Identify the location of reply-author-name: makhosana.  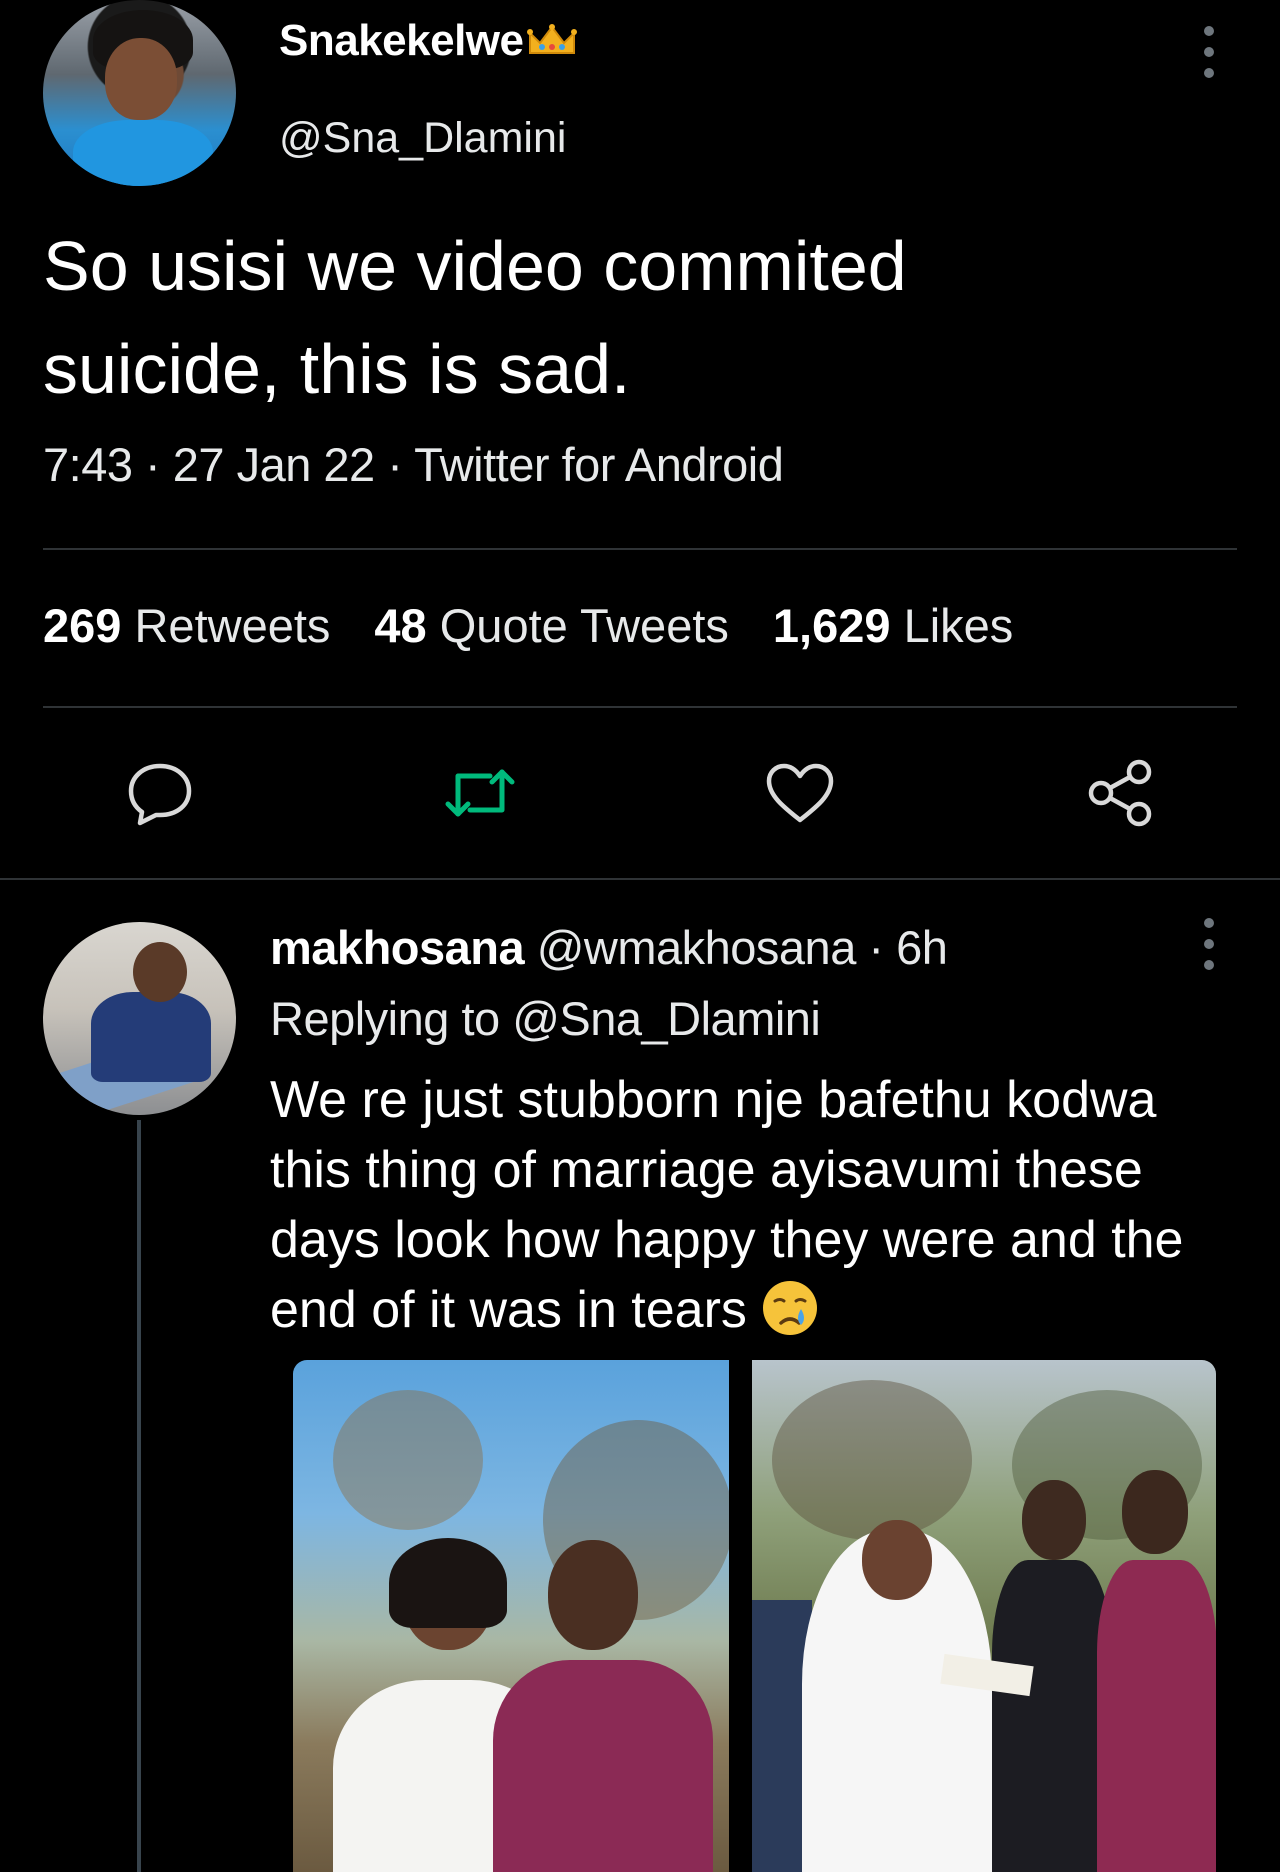
(397, 947).